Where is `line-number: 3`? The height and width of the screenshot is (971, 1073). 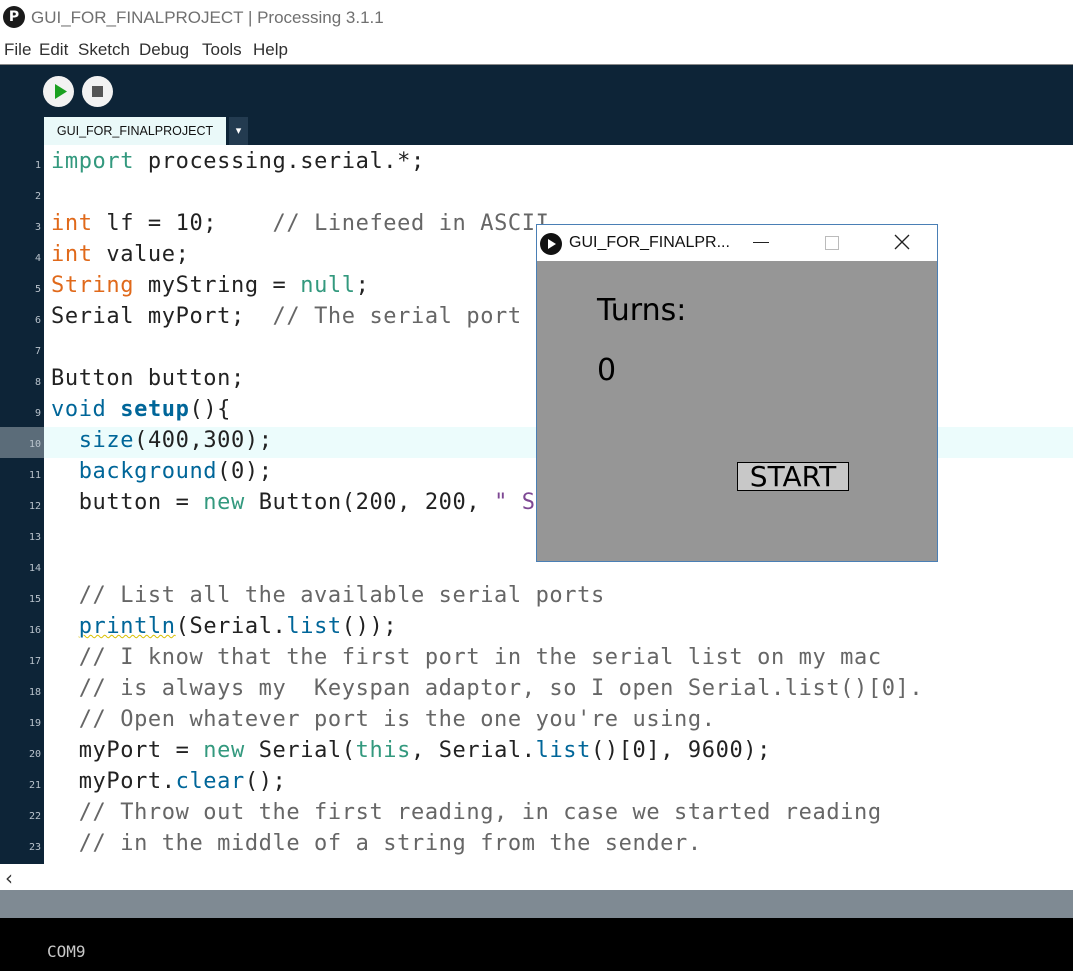 line-number: 3 is located at coordinates (37, 227).